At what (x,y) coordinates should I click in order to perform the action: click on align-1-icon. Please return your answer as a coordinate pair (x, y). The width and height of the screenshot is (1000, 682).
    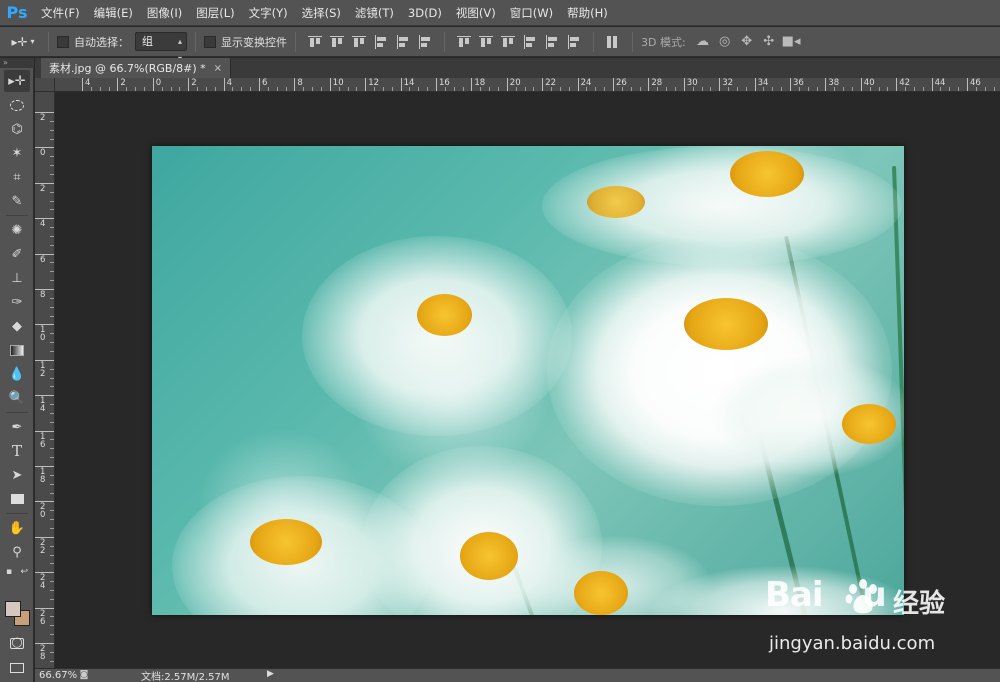
    Looking at the image, I should click on (315, 42).